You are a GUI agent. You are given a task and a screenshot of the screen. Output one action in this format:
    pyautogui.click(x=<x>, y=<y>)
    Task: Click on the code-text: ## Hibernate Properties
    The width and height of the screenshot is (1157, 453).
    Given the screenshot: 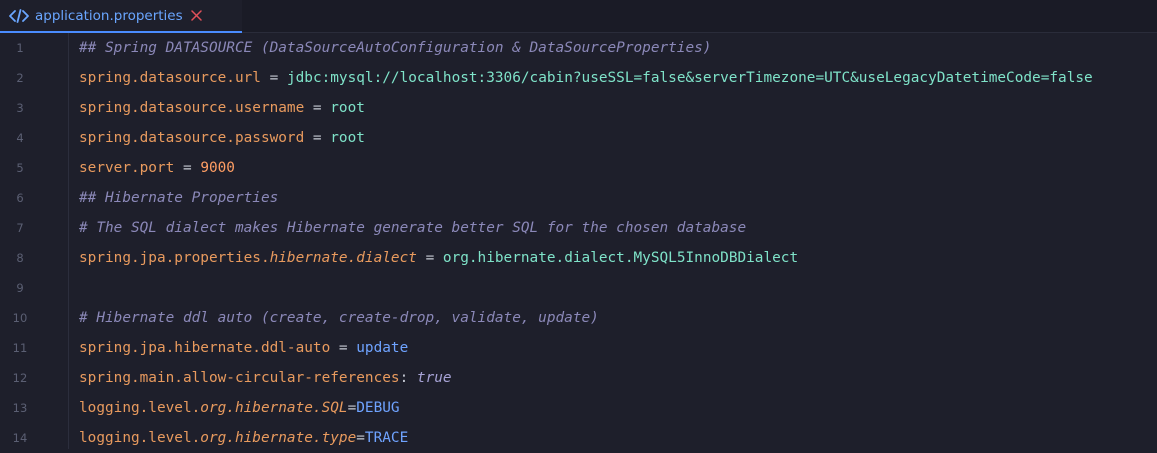 What is the action you would take?
    pyautogui.click(x=178, y=198)
    